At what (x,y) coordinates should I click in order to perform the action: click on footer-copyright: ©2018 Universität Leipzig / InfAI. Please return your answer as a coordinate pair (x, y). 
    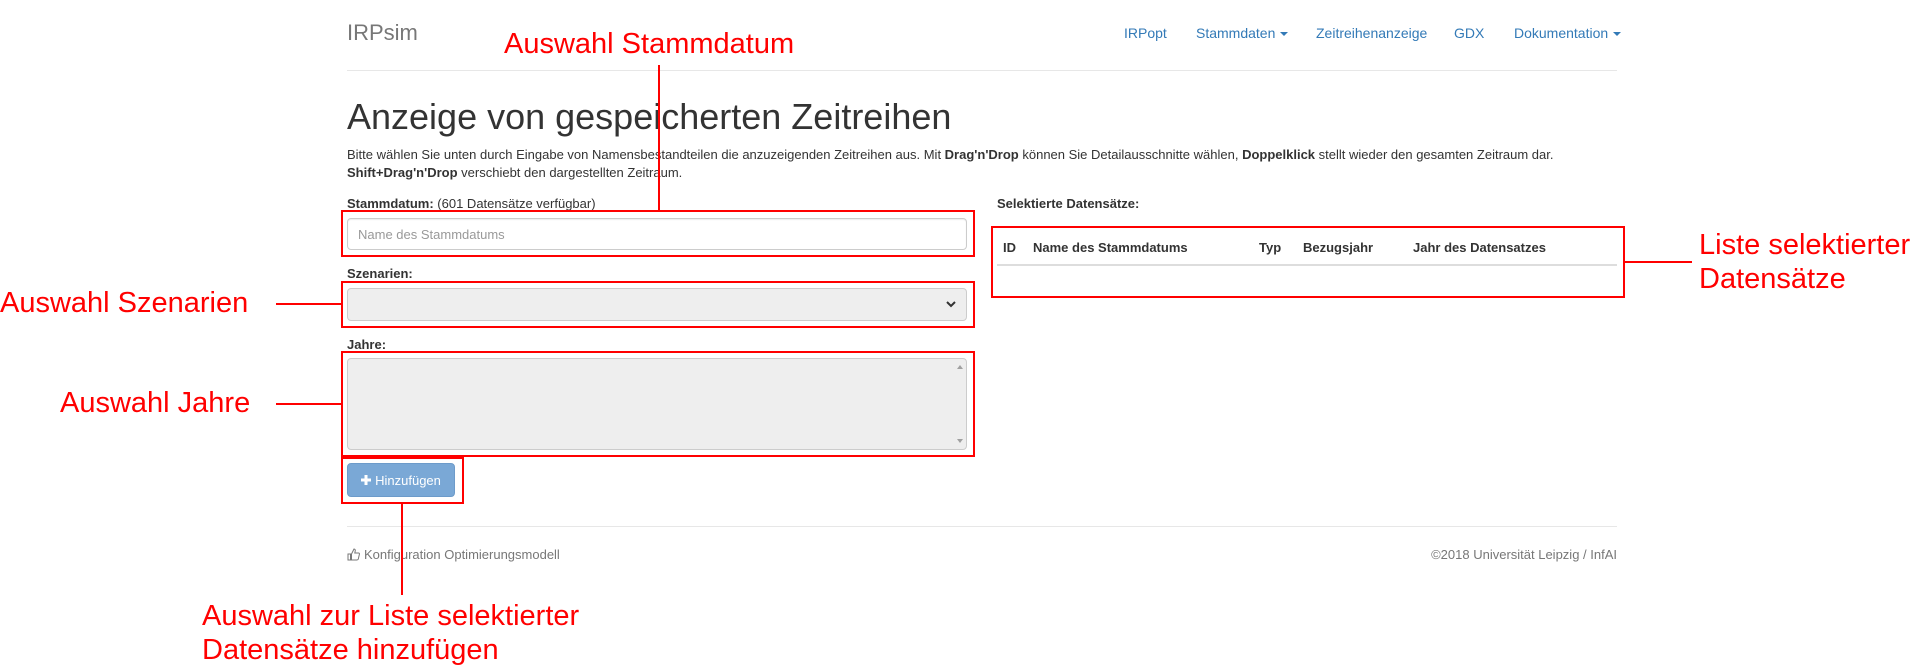
    Looking at the image, I should click on (1524, 554).